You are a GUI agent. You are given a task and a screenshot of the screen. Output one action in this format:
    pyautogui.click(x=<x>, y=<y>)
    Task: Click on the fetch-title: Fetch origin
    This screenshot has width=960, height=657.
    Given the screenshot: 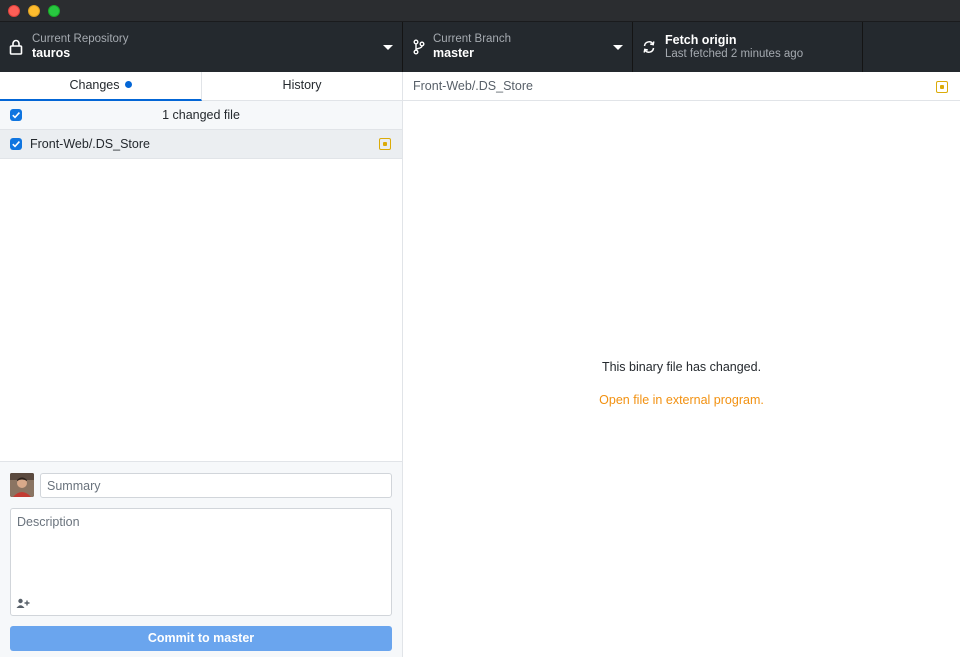 What is the action you would take?
    pyautogui.click(x=701, y=40)
    